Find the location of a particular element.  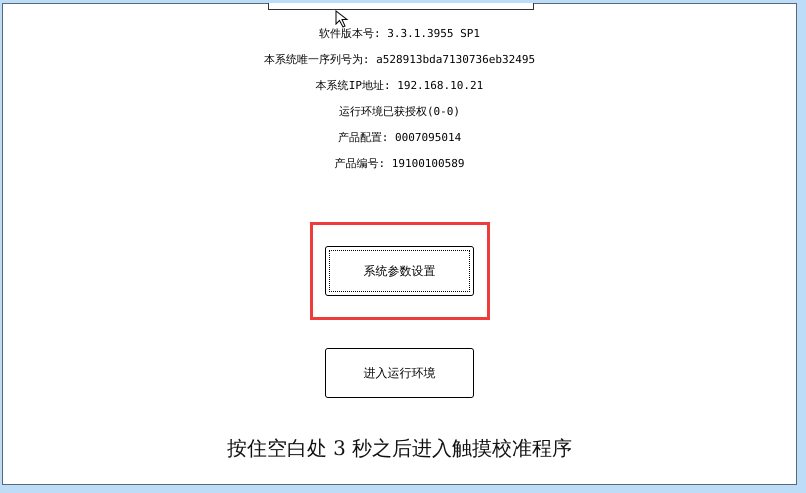

info-text: 本系统IP地址: 192.168.10.21 is located at coordinates (400, 86).